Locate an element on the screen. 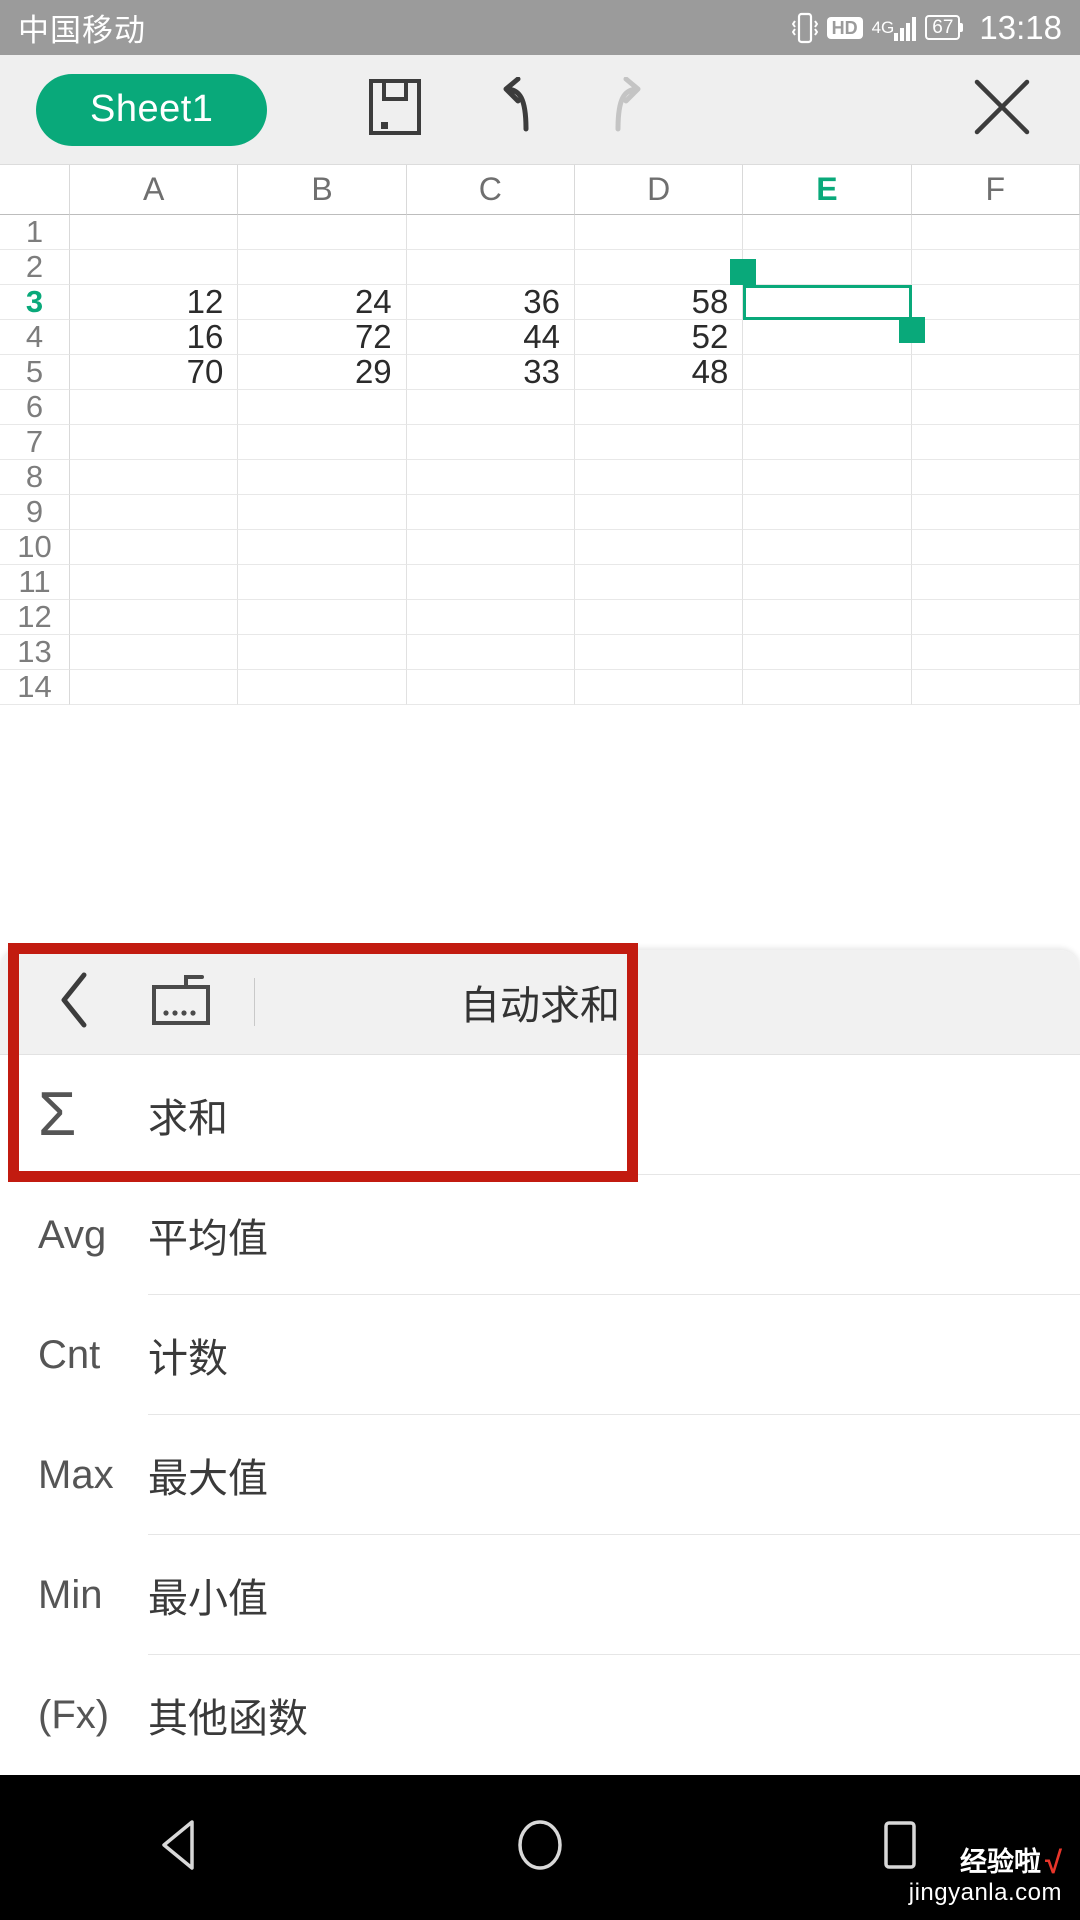 This screenshot has height=1920, width=1080. column-header-c: C is located at coordinates (490, 190).